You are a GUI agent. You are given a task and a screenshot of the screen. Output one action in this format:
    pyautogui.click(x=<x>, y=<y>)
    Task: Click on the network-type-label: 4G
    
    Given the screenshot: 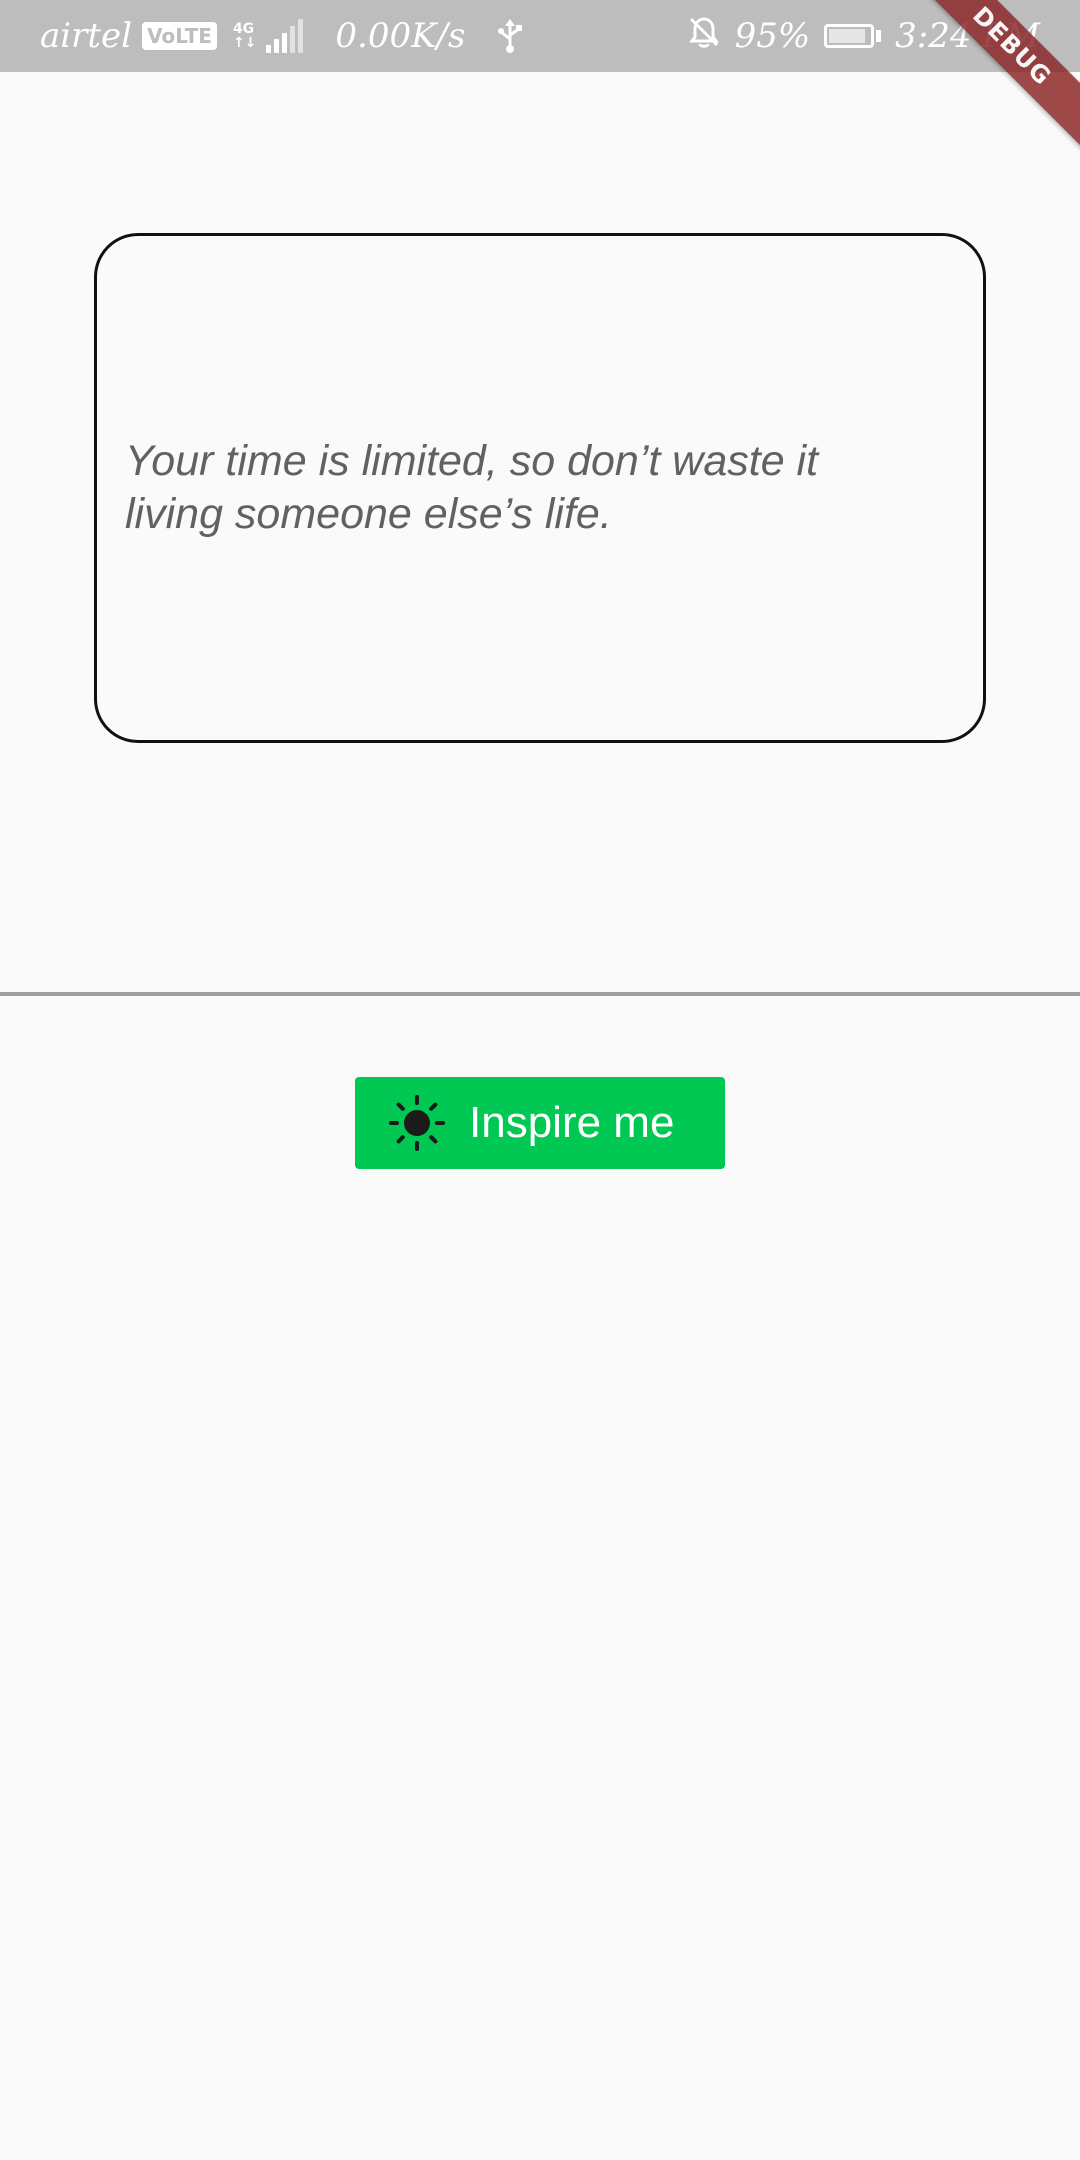 What is the action you would take?
    pyautogui.click(x=243, y=29)
    